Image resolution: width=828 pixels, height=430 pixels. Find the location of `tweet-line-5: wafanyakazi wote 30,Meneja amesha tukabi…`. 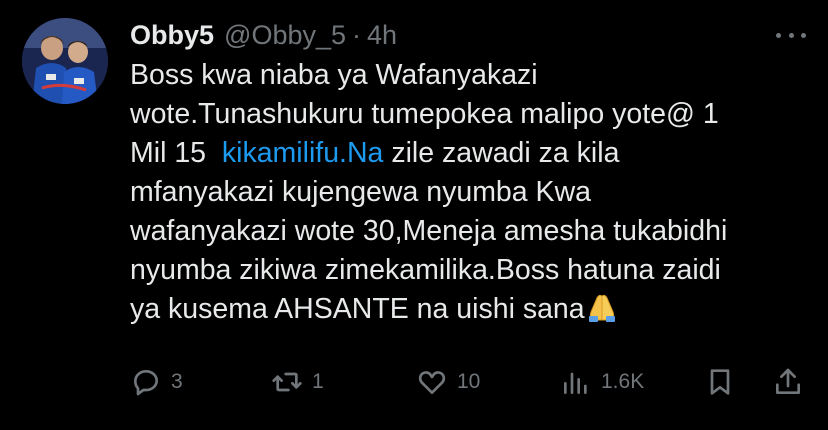

tweet-line-5: wafanyakazi wote 30,Meneja amesha tukabi… is located at coordinates (429, 231).